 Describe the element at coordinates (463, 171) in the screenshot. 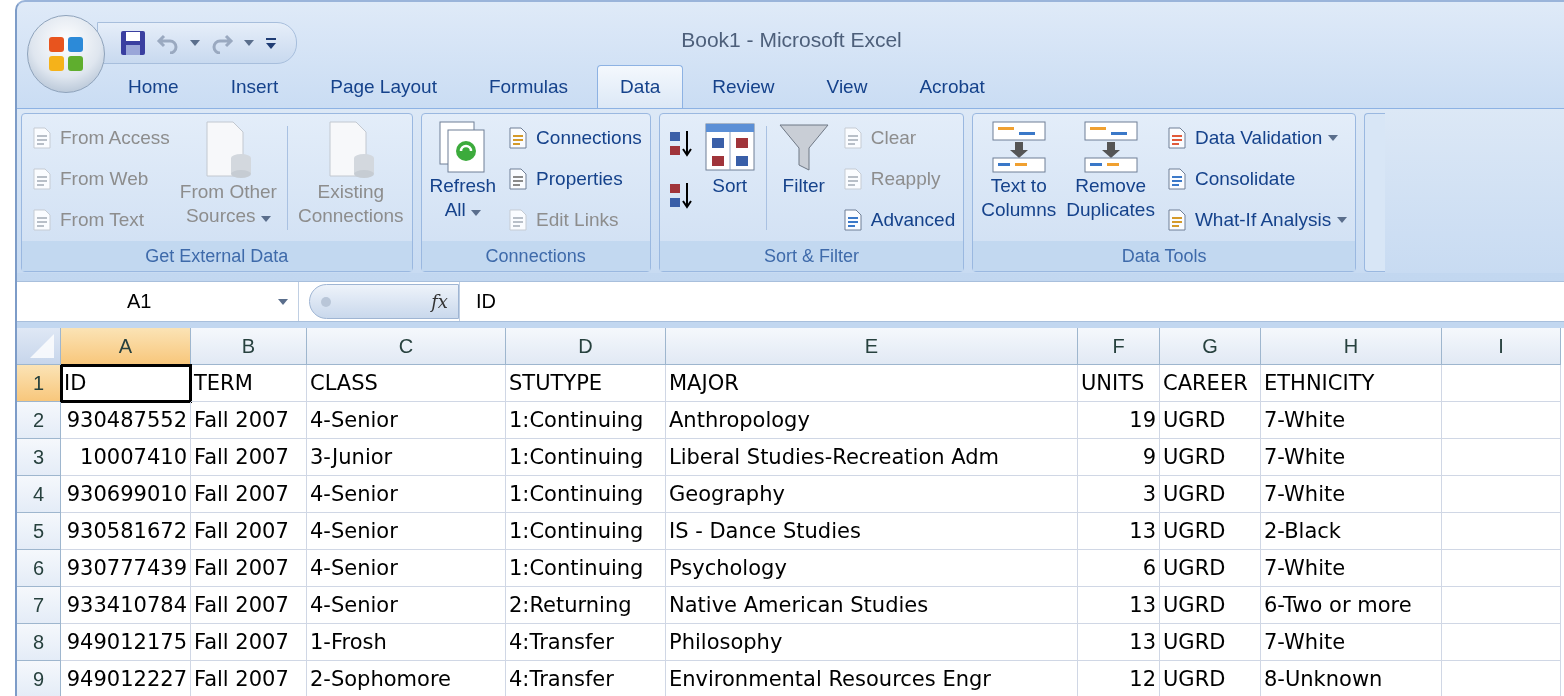

I see `ribbon-large-button: Refresh All` at that location.